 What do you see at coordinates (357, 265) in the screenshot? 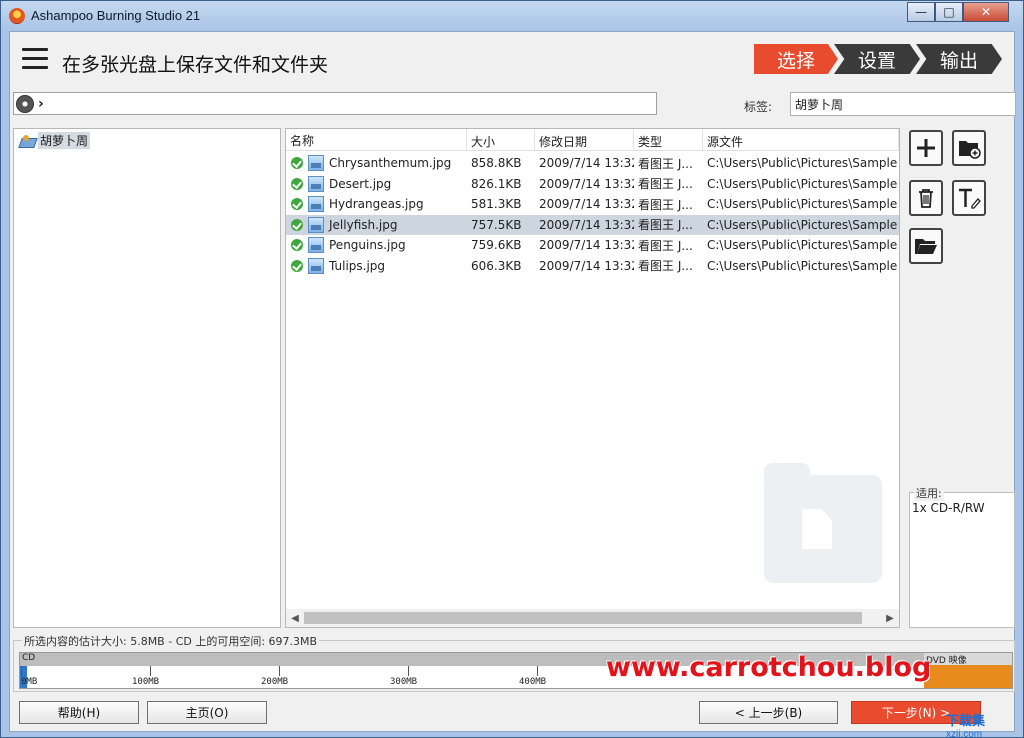
I see `file-name: Tulips.jpg` at bounding box center [357, 265].